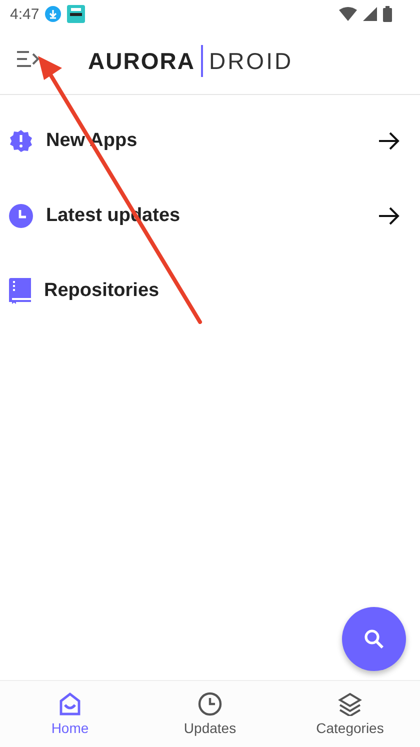 This screenshot has height=747, width=420. Describe the element at coordinates (70, 704) in the screenshot. I see `home-icon` at that location.